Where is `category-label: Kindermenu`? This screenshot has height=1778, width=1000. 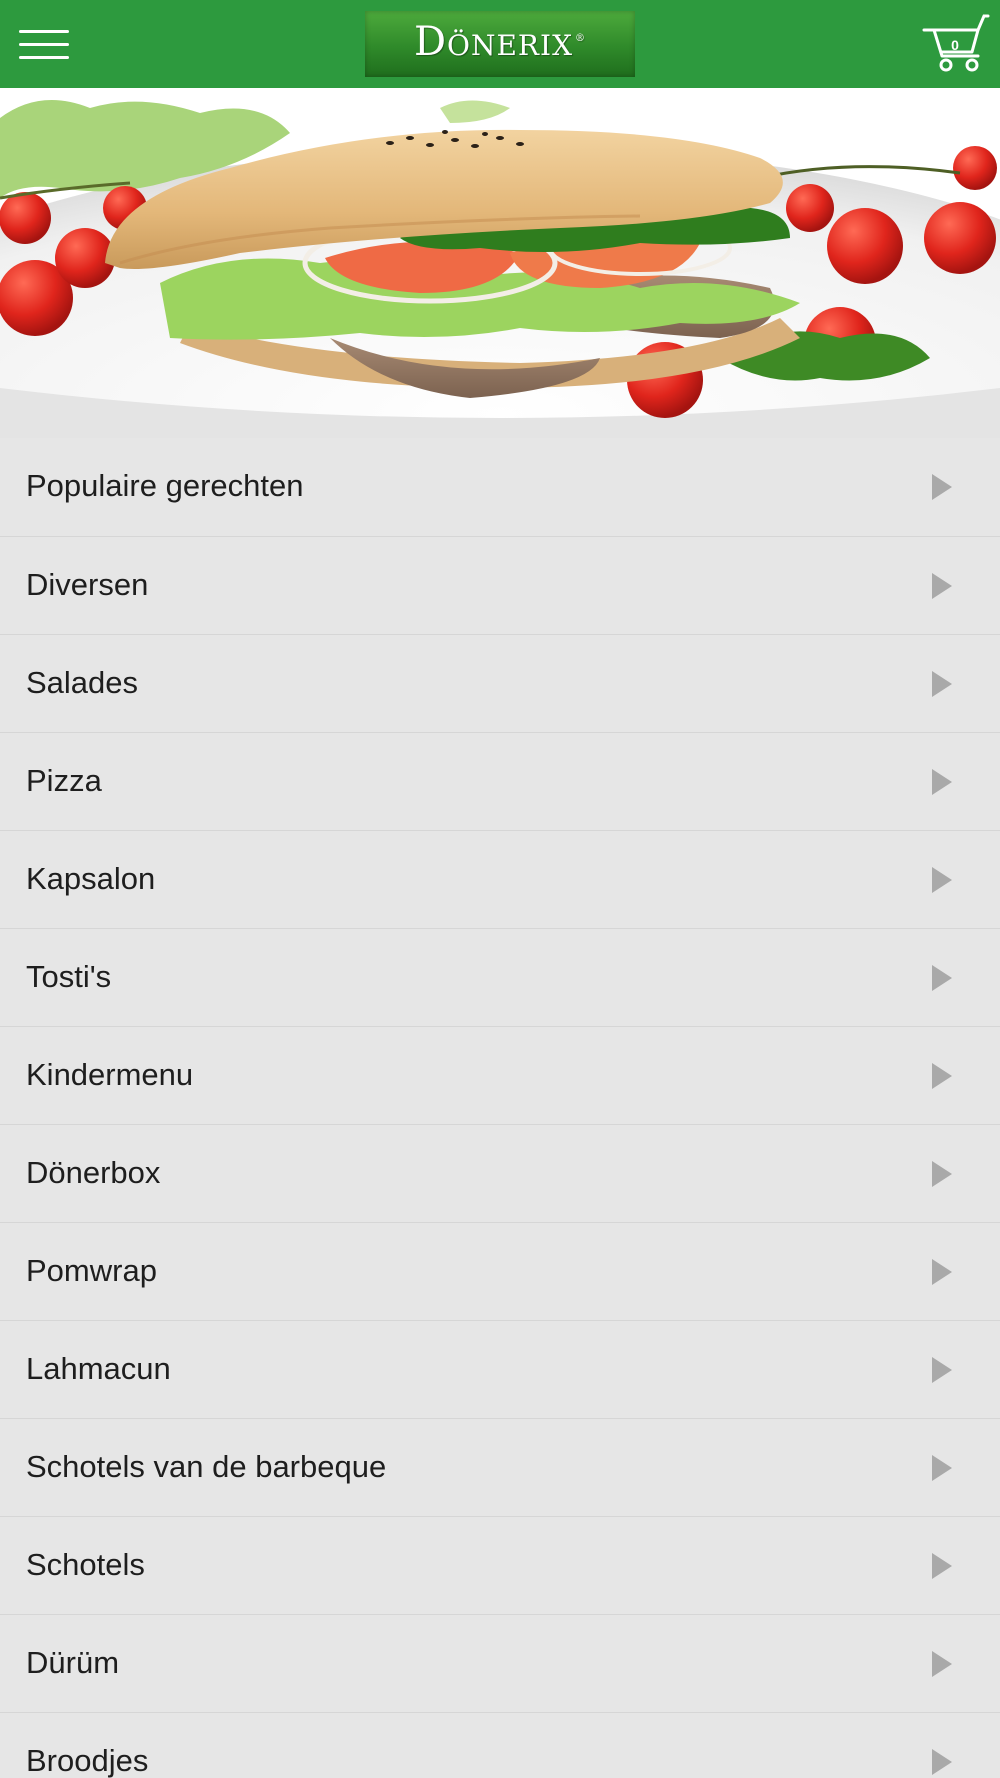 category-label: Kindermenu is located at coordinates (110, 1074).